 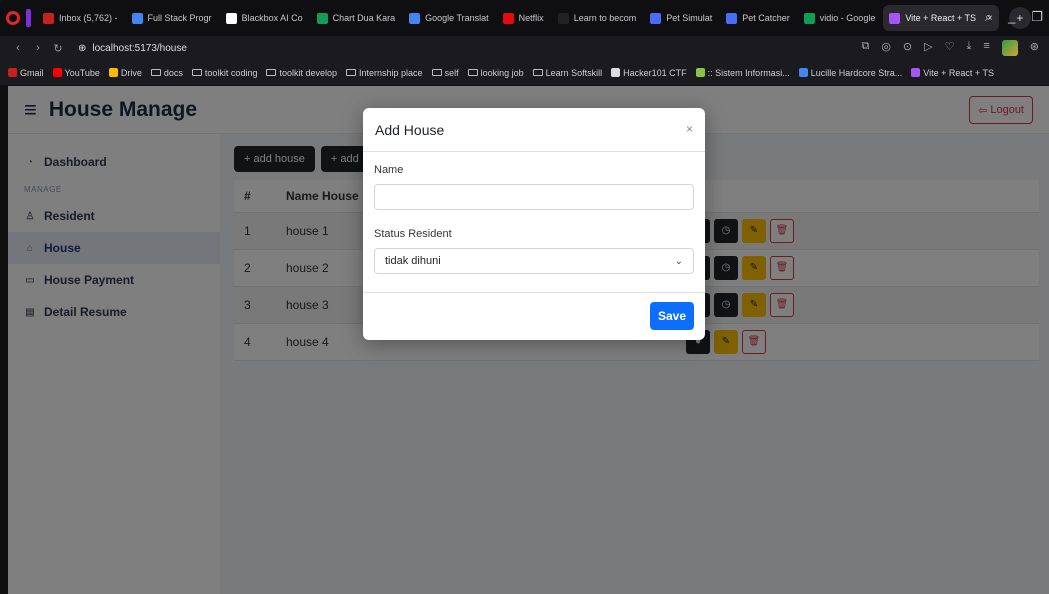 What do you see at coordinates (534, 213) in the screenshot?
I see `modal-body: Name Status Resident tidak dihuni ⌄` at bounding box center [534, 213].